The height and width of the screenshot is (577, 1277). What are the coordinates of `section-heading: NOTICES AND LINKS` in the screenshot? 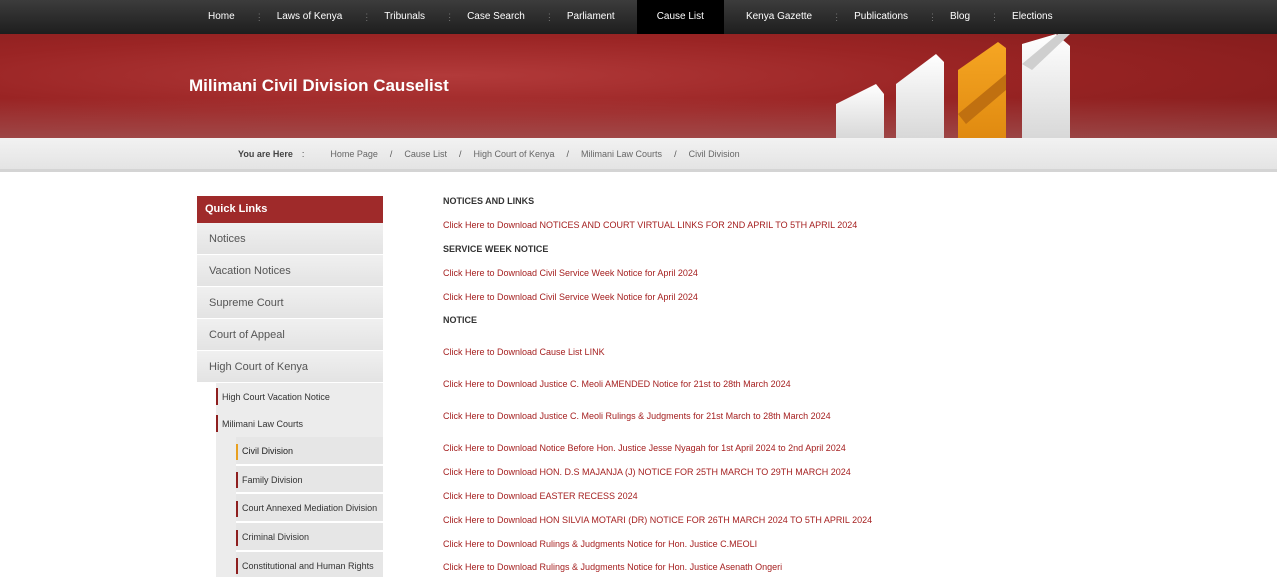 It's located at (489, 201).